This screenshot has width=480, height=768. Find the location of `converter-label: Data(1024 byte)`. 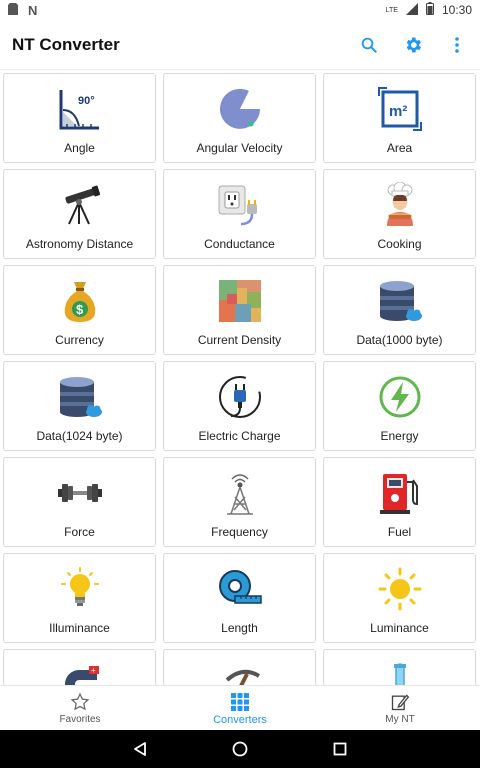

converter-label: Data(1024 byte) is located at coordinates (79, 436).